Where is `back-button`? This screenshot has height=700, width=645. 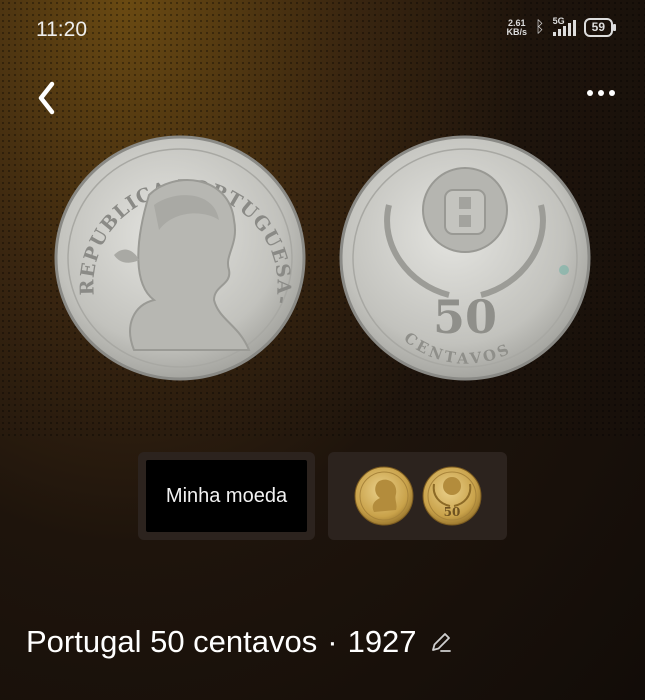 back-button is located at coordinates (47, 98).